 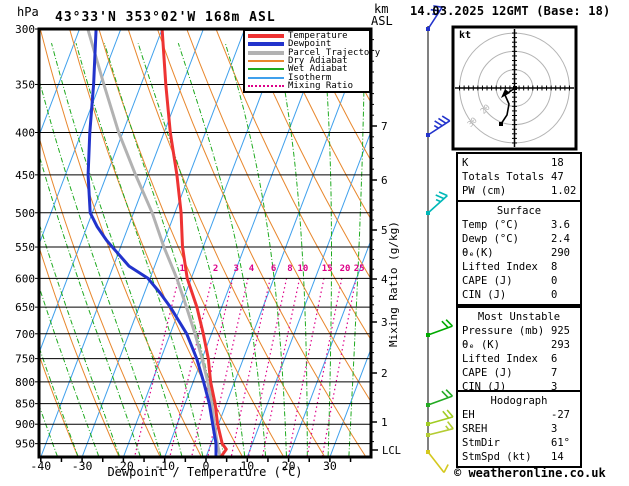 What do you see at coordinates (205, 472) in the screenshot?
I see `temperature-axis-label: Dewpoint / Temperature (°C)` at bounding box center [205, 472].